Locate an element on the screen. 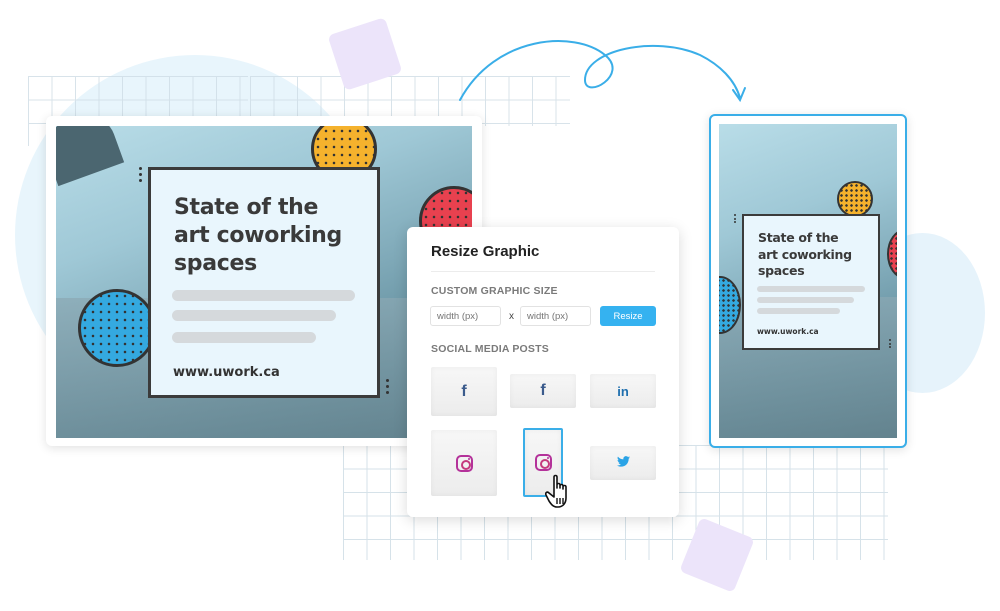  hand-cursor-icon is located at coordinates (556, 491).